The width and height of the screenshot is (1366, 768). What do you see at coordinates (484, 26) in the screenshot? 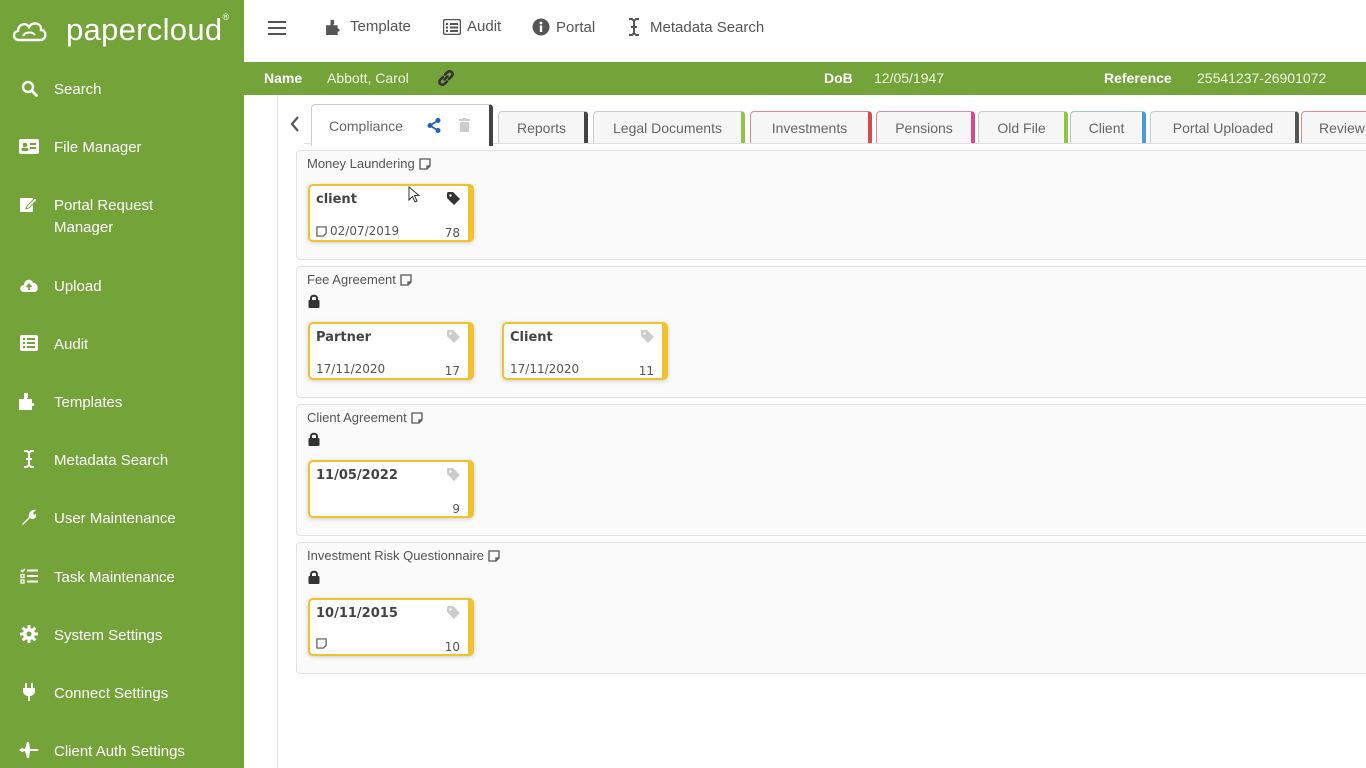
I see `top-link-label: Audit` at bounding box center [484, 26].